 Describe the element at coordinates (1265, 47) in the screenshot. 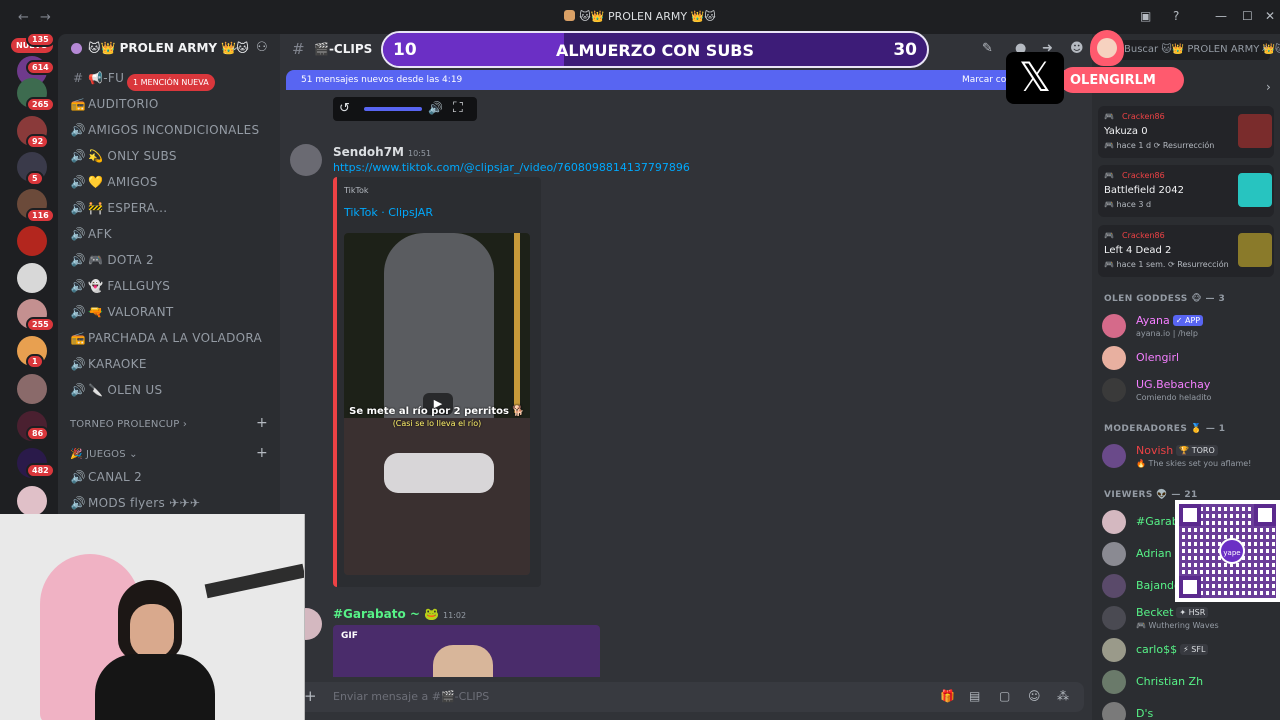

I see `search-icon: ⌕` at that location.